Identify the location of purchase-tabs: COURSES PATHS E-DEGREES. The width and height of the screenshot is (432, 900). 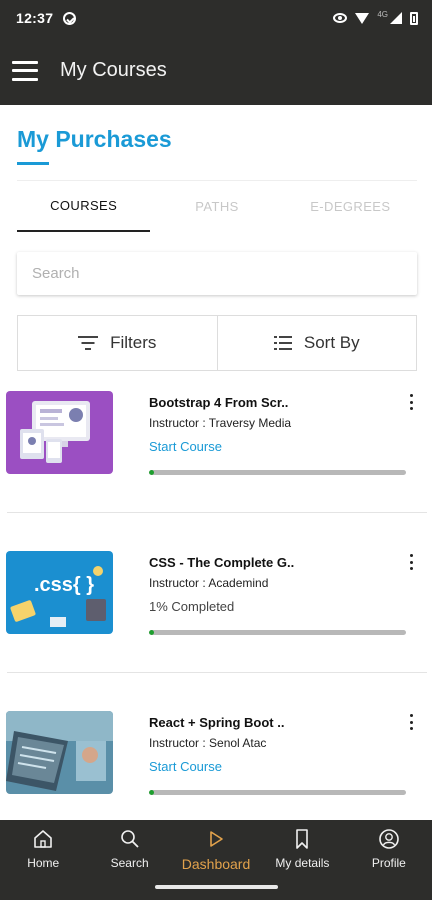
(217, 206).